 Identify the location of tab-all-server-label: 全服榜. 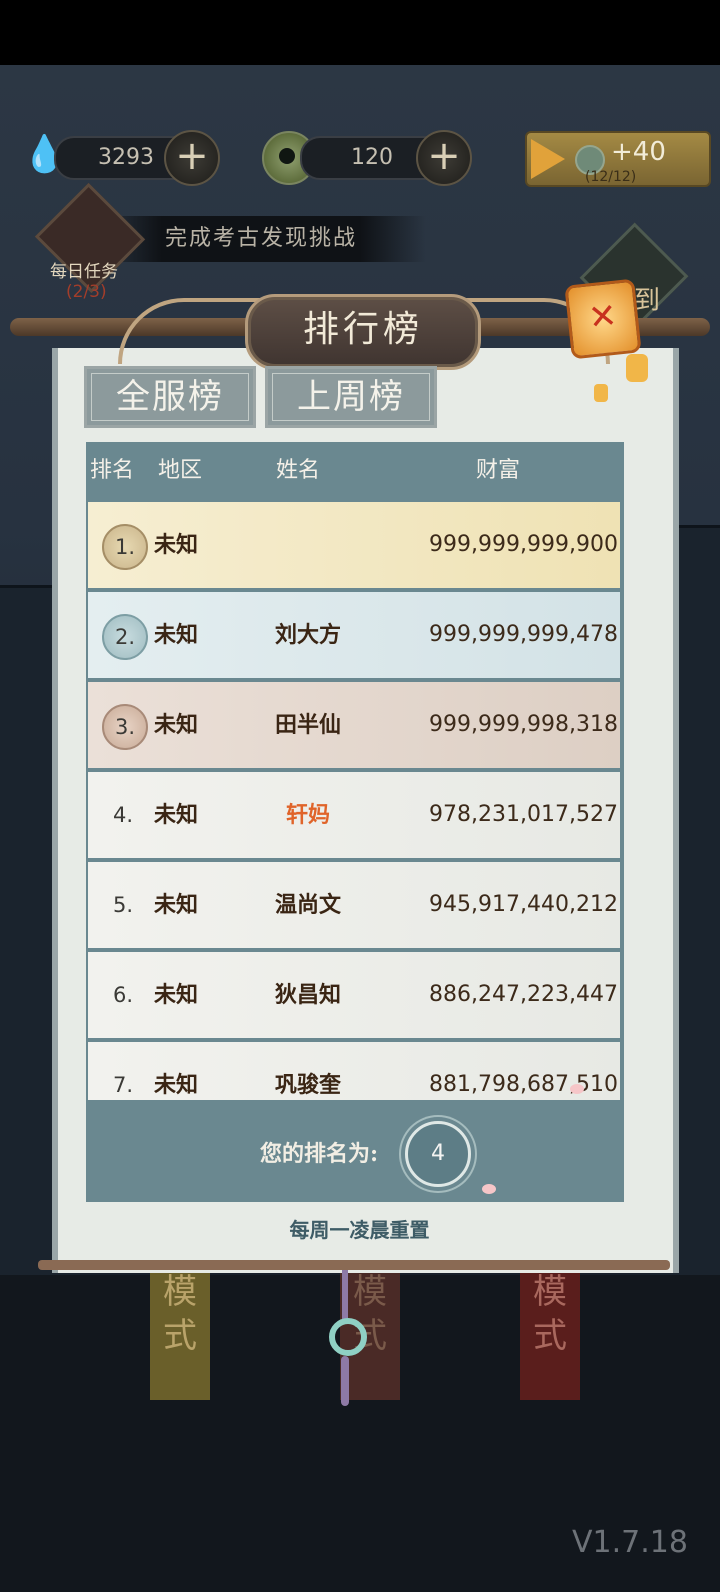
(170, 397).